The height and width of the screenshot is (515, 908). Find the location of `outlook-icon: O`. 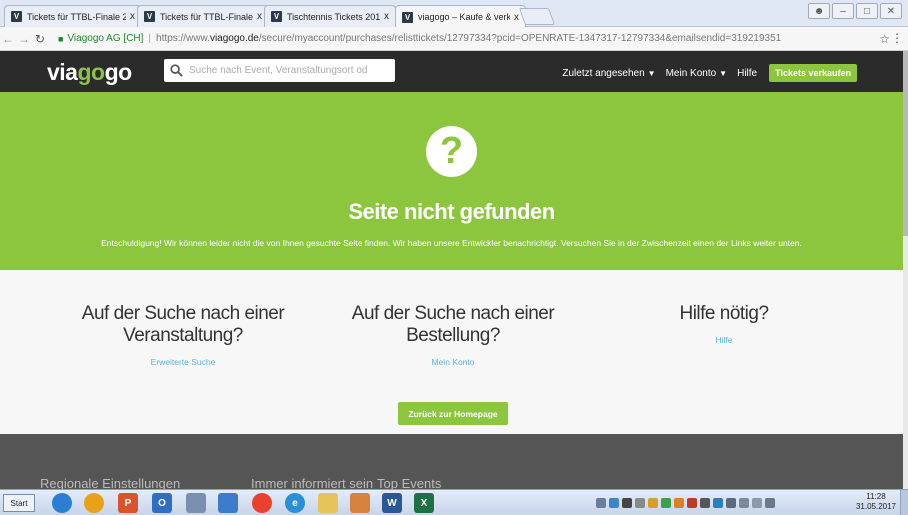

outlook-icon: O is located at coordinates (162, 503).